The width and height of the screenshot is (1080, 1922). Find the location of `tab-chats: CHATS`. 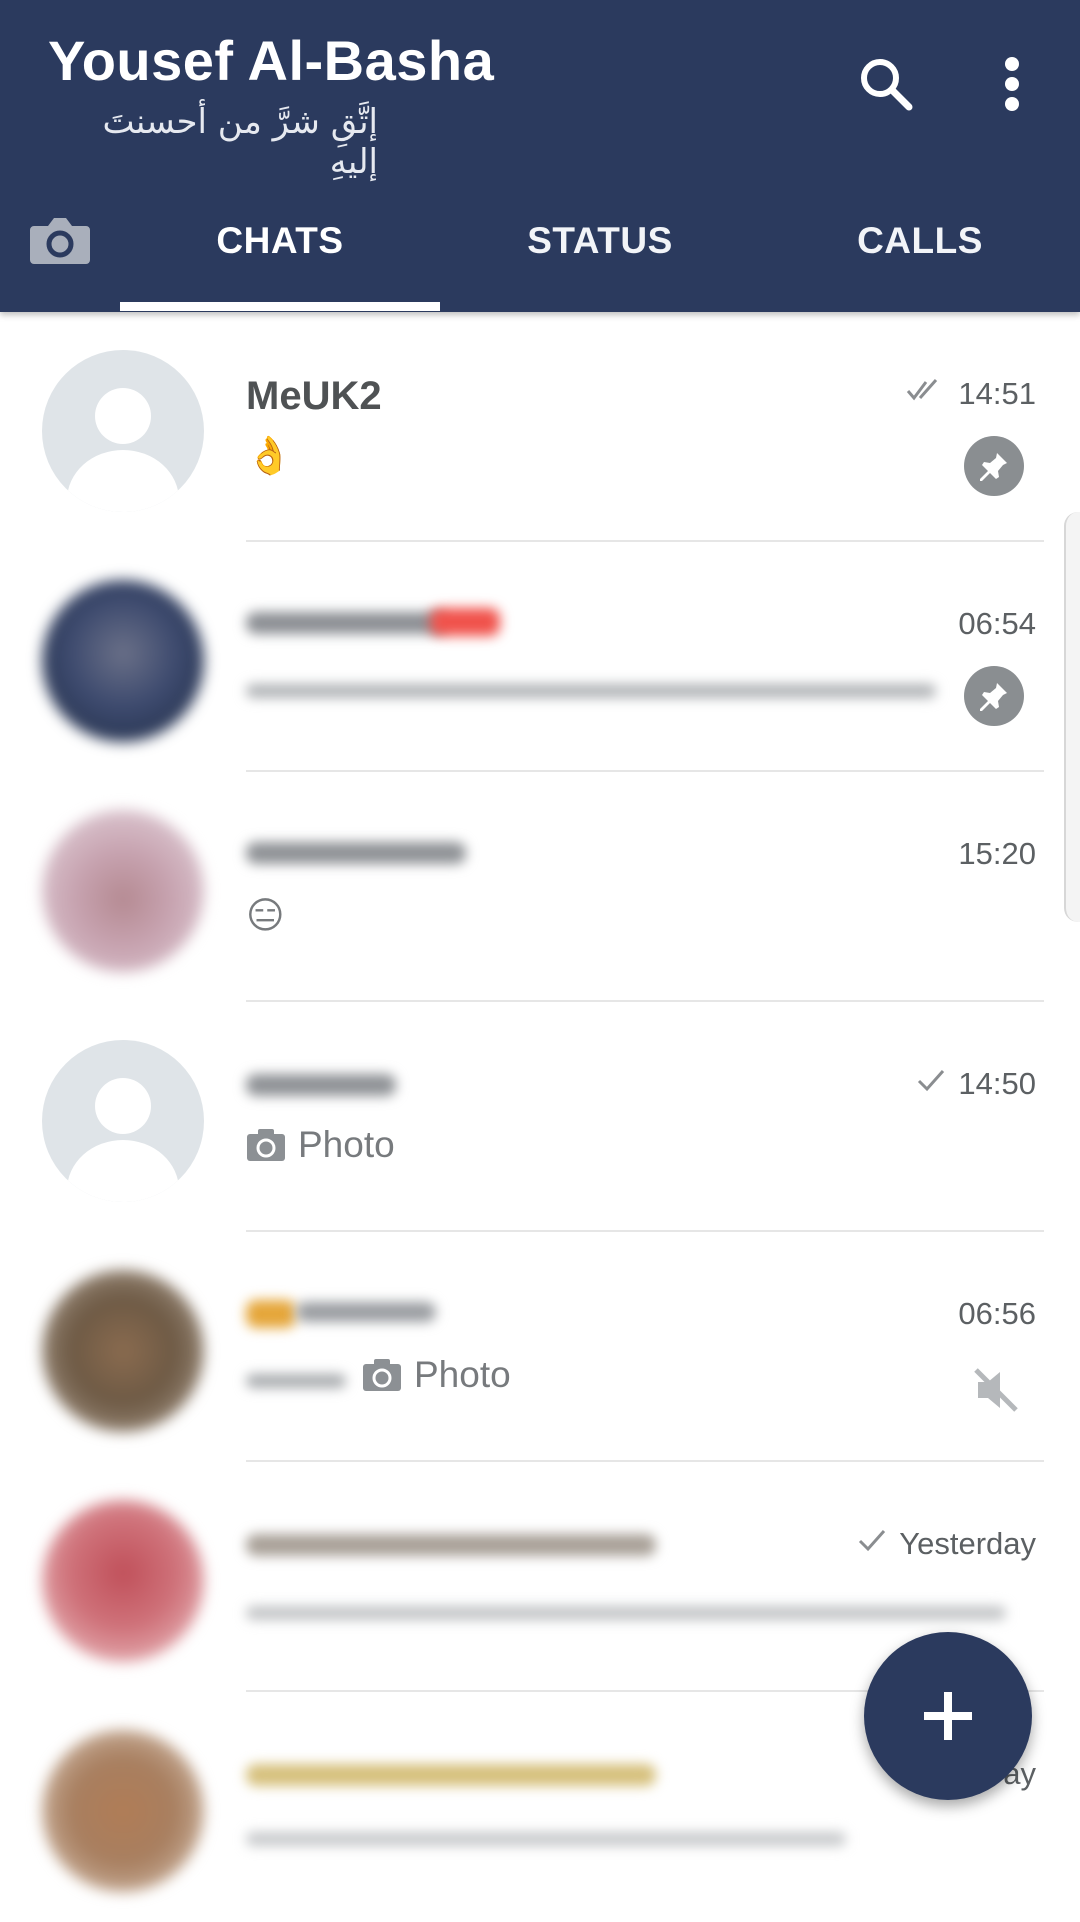

tab-chats: CHATS is located at coordinates (280, 241).